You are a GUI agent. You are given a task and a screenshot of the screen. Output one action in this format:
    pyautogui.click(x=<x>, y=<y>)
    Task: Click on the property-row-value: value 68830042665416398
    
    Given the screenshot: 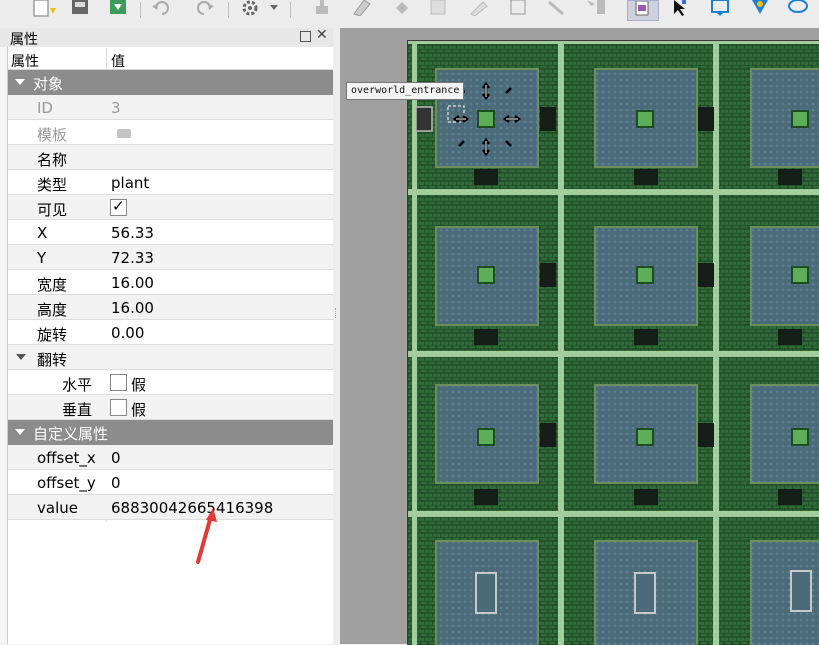 What is the action you would take?
    pyautogui.click(x=170, y=507)
    